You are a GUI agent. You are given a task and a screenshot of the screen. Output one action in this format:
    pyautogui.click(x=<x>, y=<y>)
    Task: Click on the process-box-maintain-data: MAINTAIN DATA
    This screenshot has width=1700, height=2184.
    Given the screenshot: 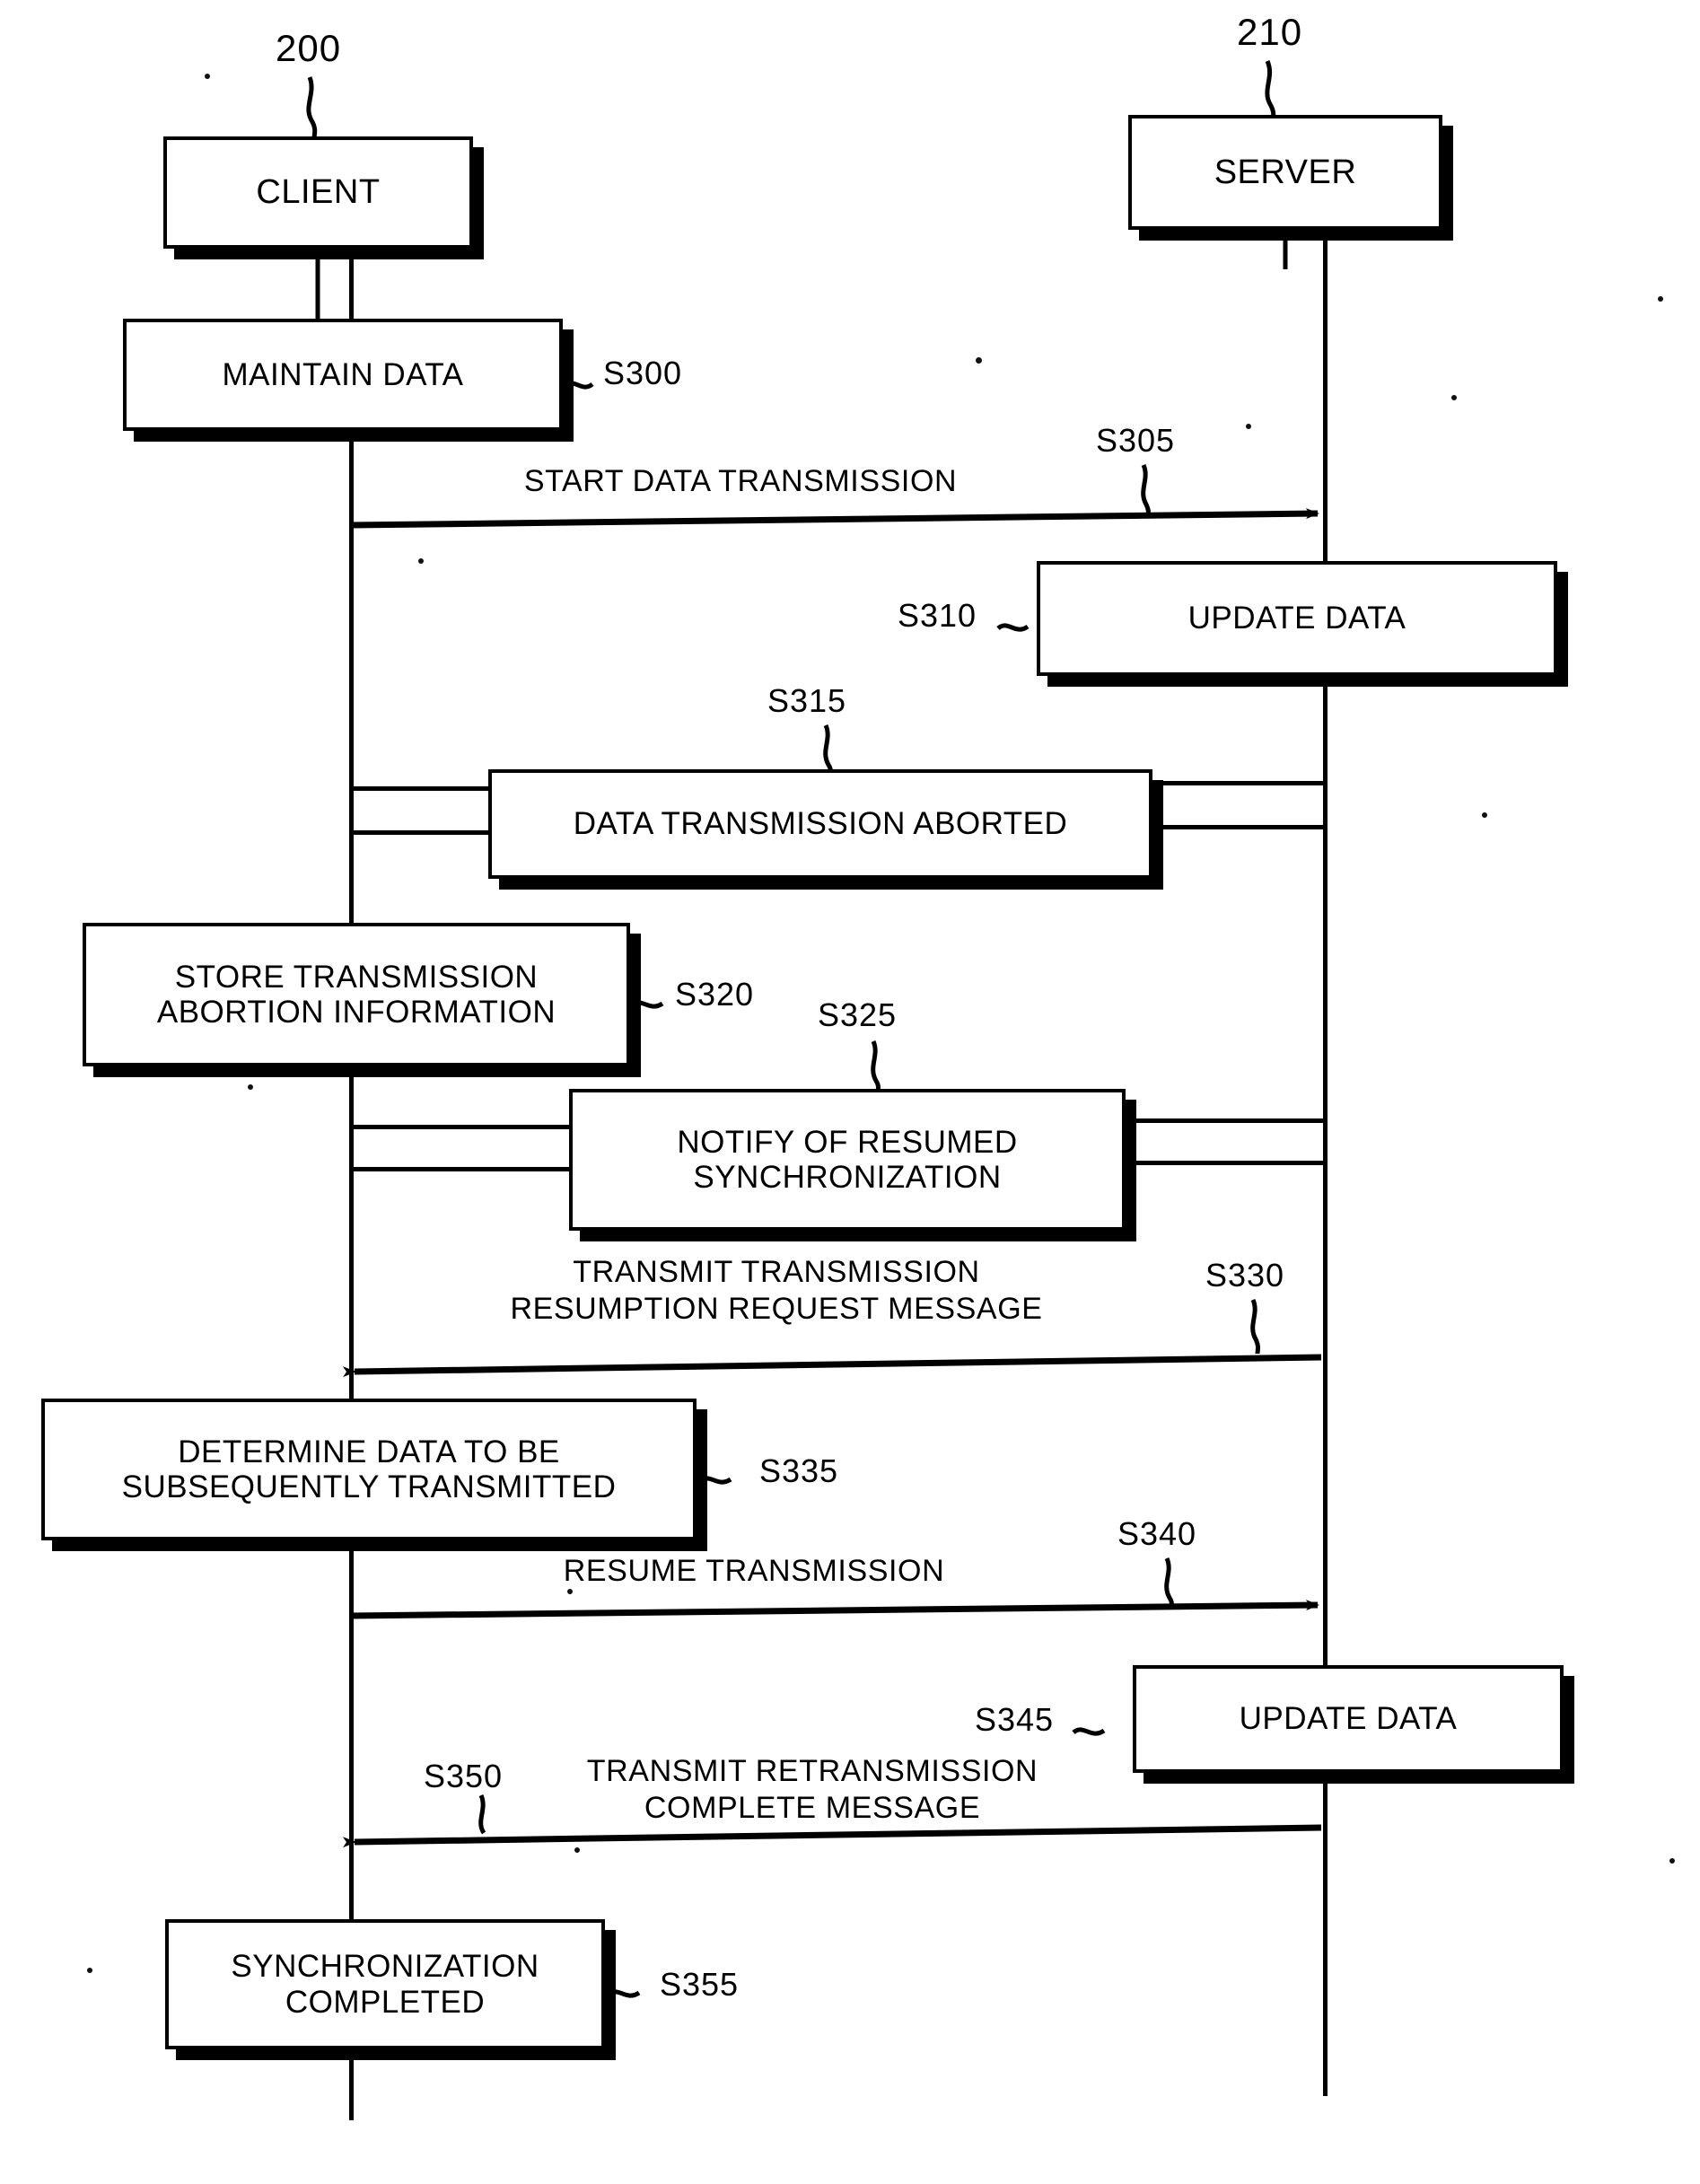 What is the action you would take?
    pyautogui.click(x=343, y=375)
    